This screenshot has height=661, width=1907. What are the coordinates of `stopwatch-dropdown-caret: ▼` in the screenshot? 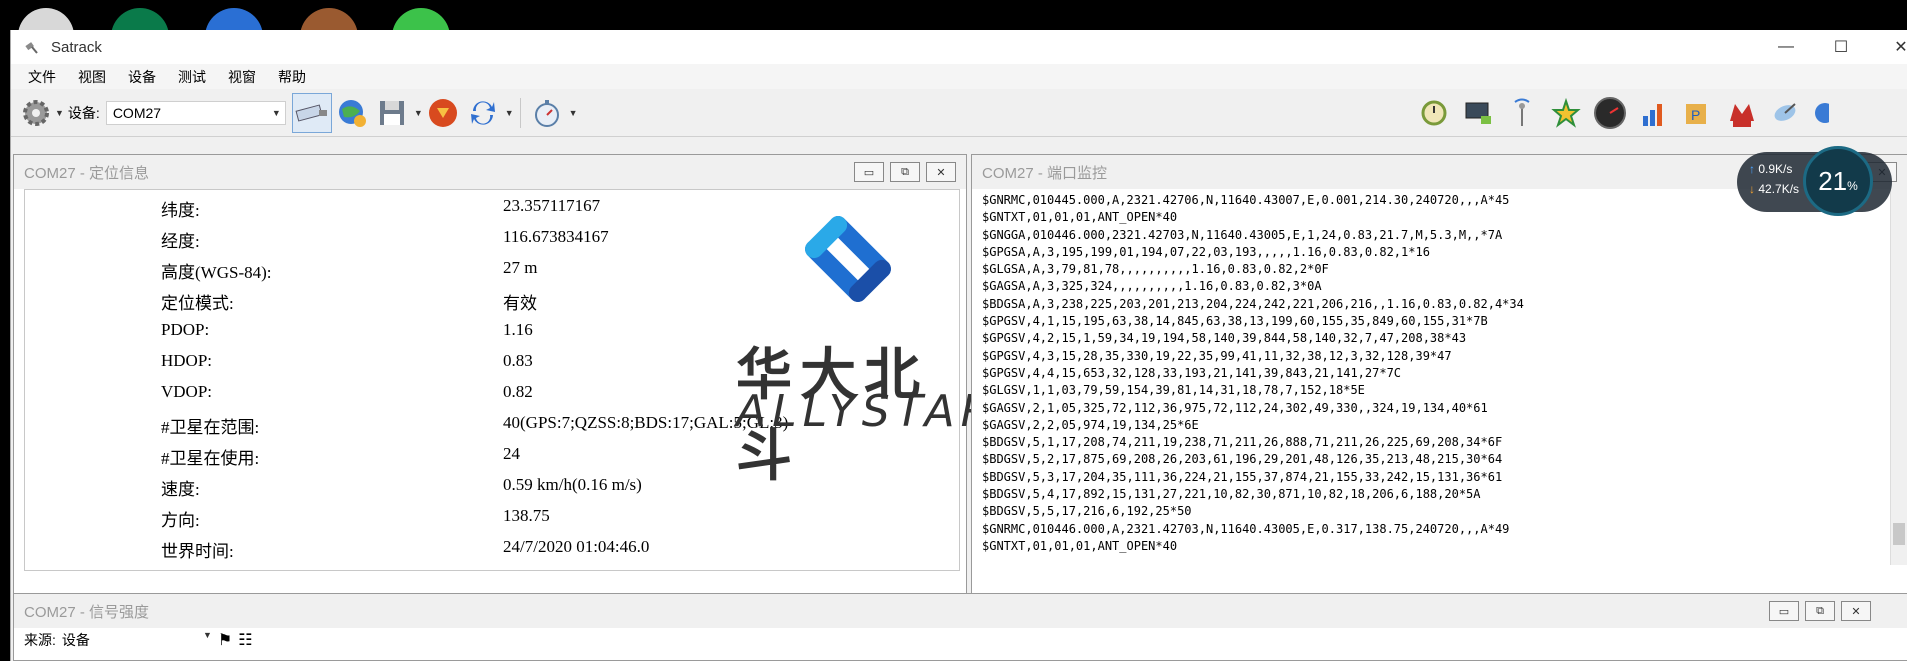 It's located at (573, 113).